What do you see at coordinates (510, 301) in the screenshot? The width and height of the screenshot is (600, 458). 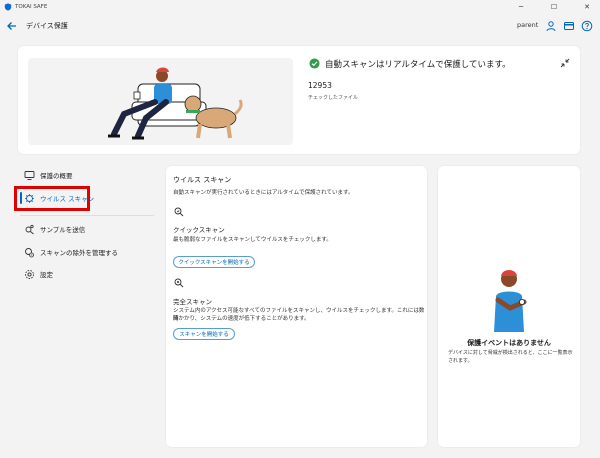 I see `person-checking-watch-illustration` at bounding box center [510, 301].